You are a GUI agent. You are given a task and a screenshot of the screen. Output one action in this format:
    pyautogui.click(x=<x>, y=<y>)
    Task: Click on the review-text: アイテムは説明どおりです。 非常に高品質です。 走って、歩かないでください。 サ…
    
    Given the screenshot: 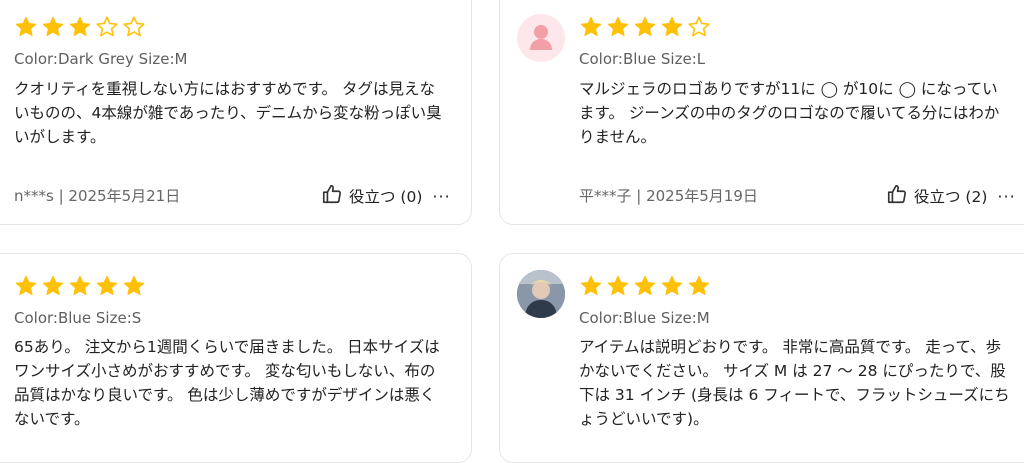 What is the action you would take?
    pyautogui.click(x=794, y=383)
    